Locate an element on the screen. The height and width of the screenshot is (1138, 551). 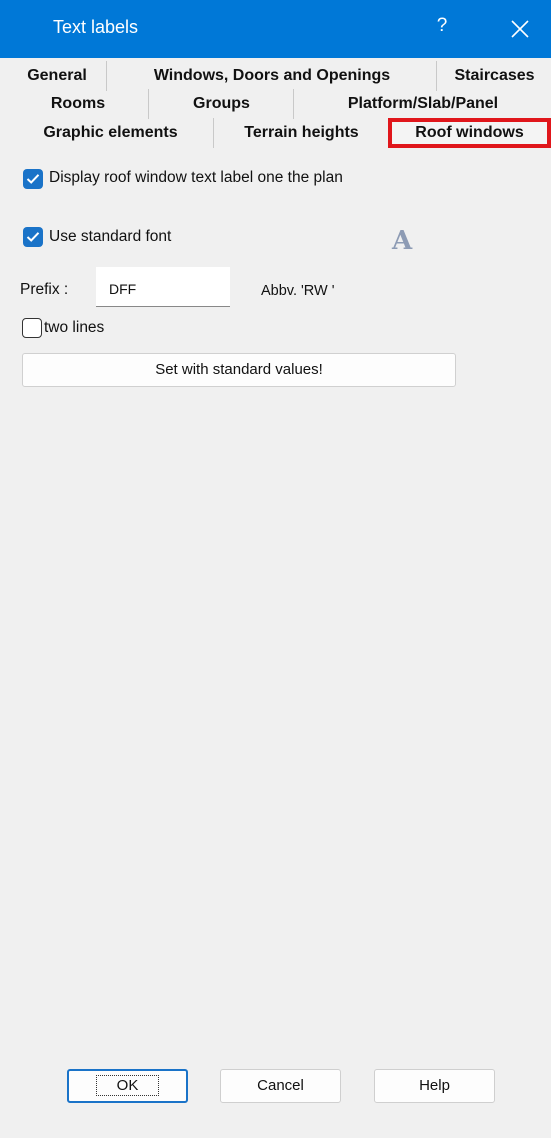
close-icon is located at coordinates (520, 29).